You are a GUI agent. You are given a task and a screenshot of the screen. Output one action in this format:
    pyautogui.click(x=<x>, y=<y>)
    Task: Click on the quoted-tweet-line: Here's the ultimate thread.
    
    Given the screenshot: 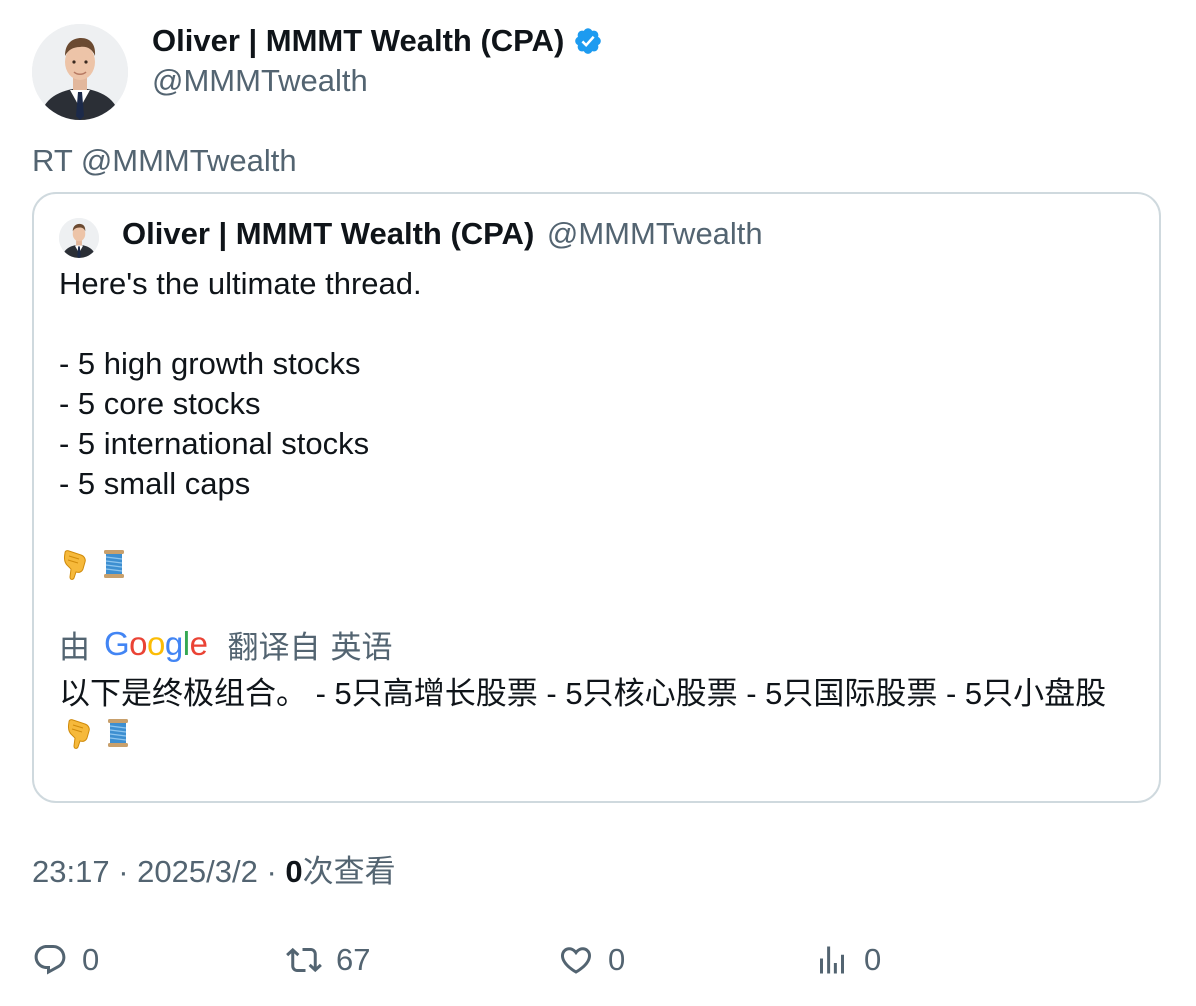 What is the action you would take?
    pyautogui.click(x=240, y=283)
    